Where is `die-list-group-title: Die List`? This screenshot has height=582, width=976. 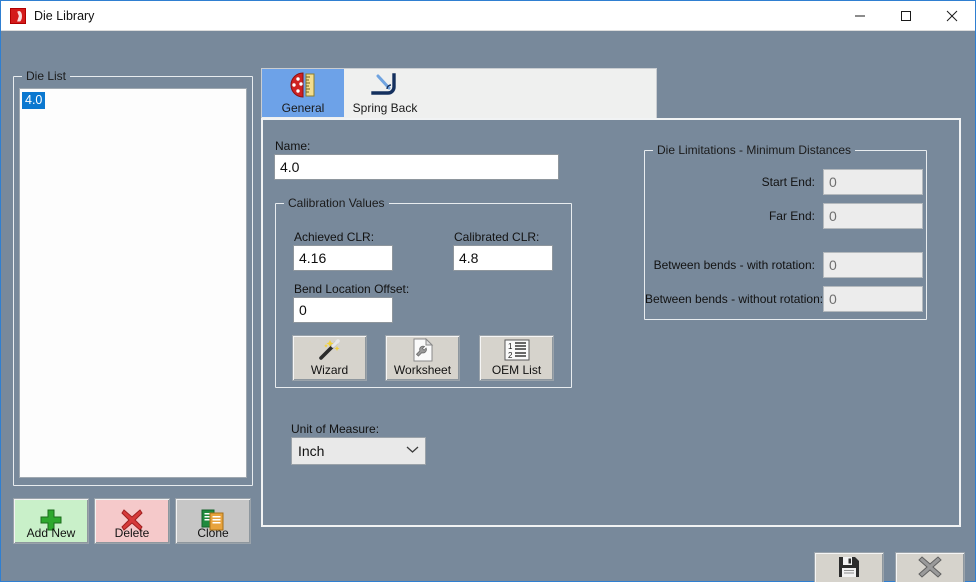 die-list-group-title: Die List is located at coordinates (46, 76).